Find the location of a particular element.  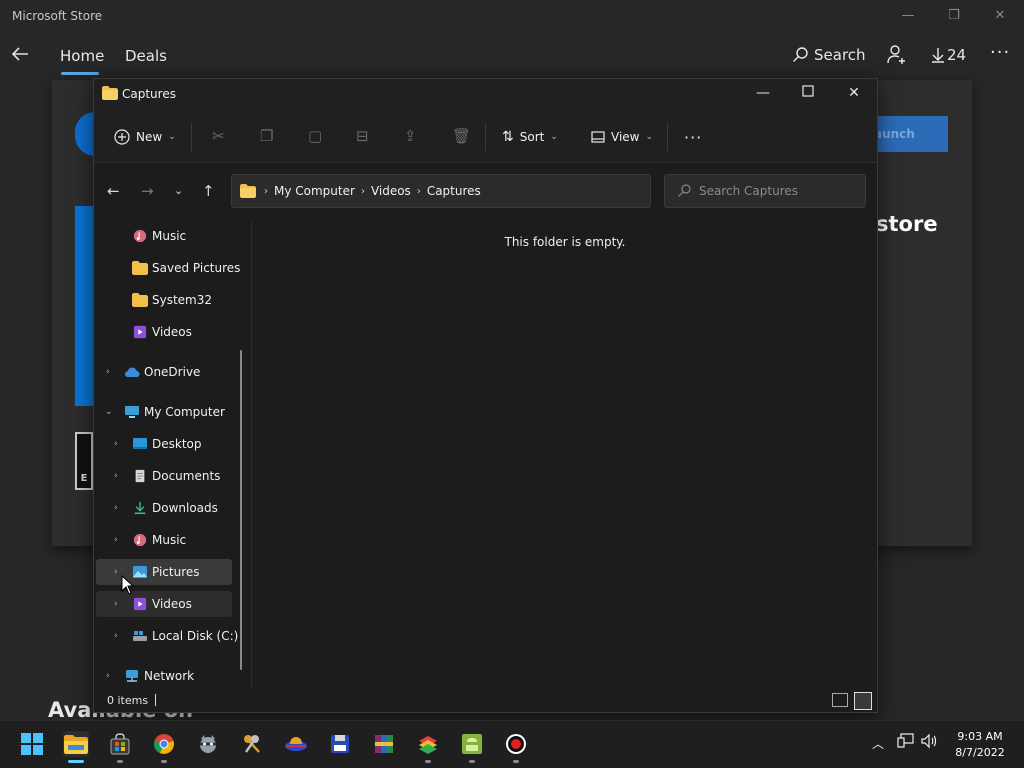

video-icon is located at coordinates (140, 332).